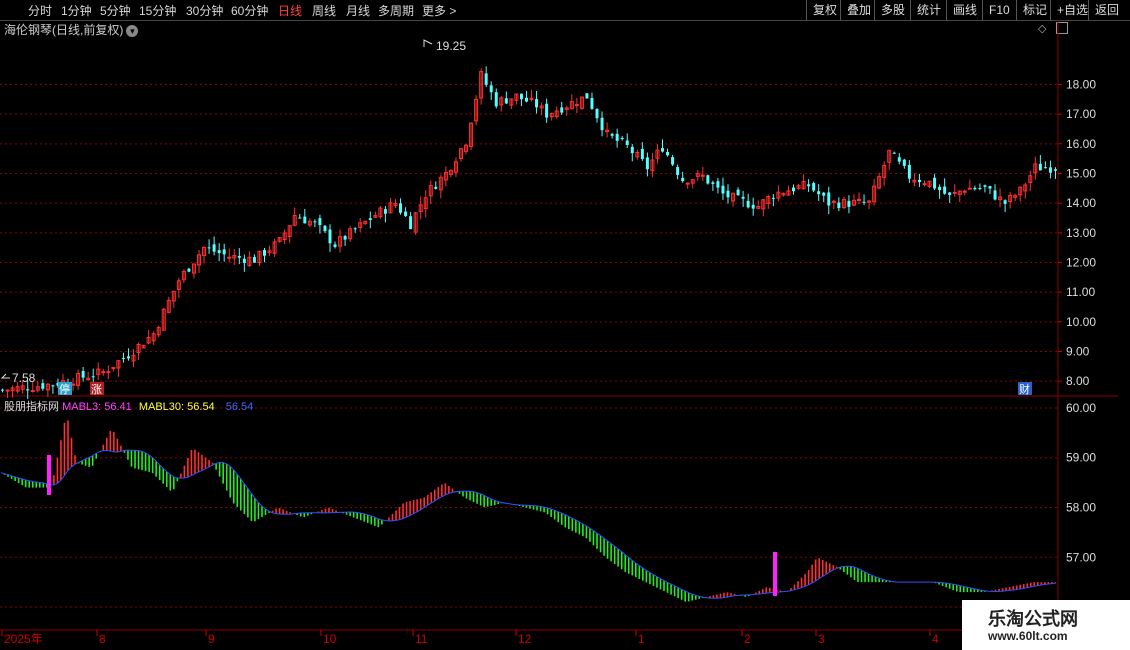 The width and height of the screenshot is (1130, 650). I want to click on x-axis-label: 10, so click(330, 639).